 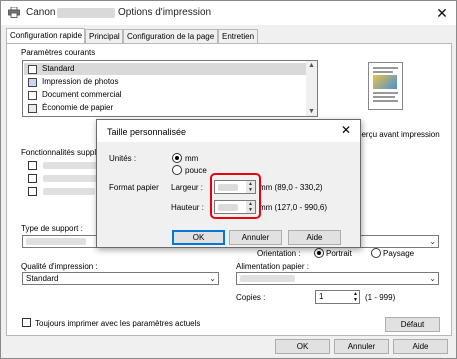 What do you see at coordinates (398, 241) in the screenshot?
I see `paper-size-select: ⌄` at bounding box center [398, 241].